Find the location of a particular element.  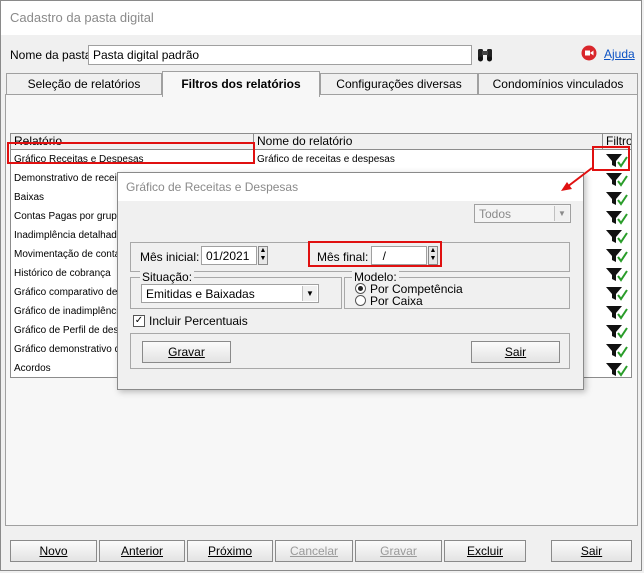

gravar-button-label: Gravar is located at coordinates (398, 551).